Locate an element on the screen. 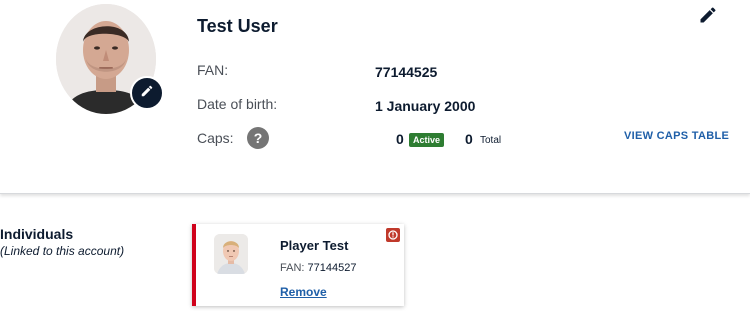 The height and width of the screenshot is (311, 750). alert-icon is located at coordinates (393, 235).